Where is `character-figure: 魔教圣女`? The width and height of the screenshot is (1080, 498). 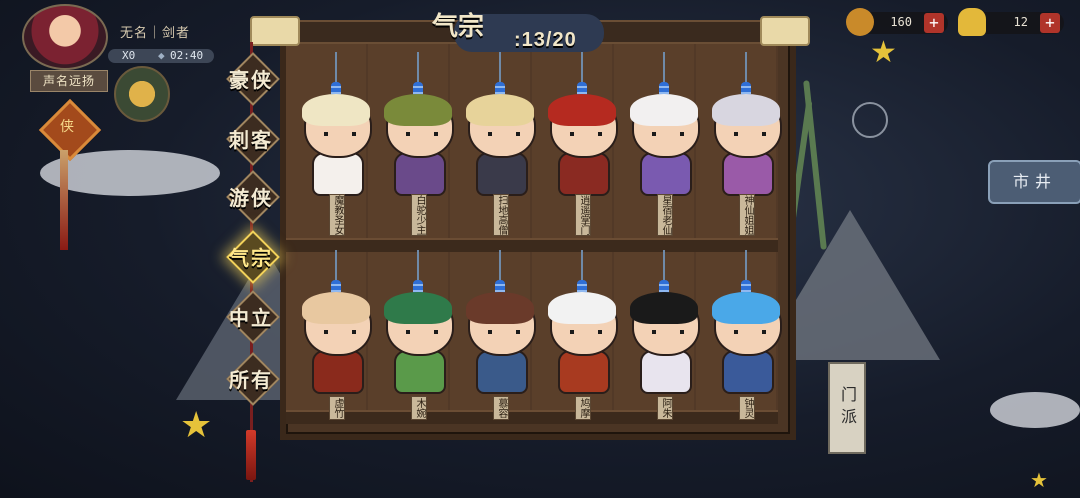 character-figure: 魔教圣女 is located at coordinates (336, 144).